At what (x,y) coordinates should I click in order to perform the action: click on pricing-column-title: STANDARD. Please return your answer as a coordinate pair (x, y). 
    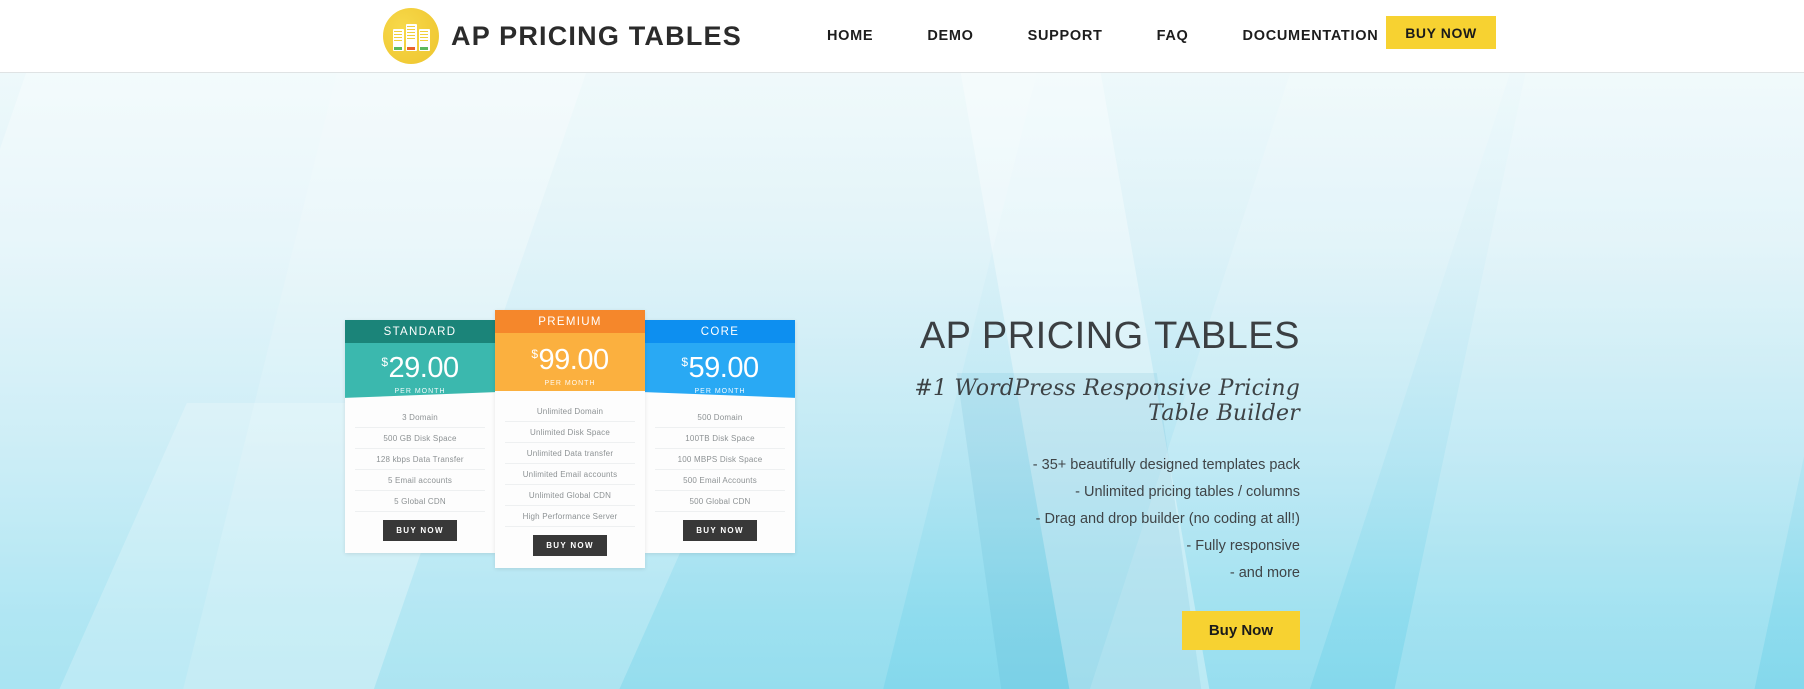
    Looking at the image, I should click on (420, 331).